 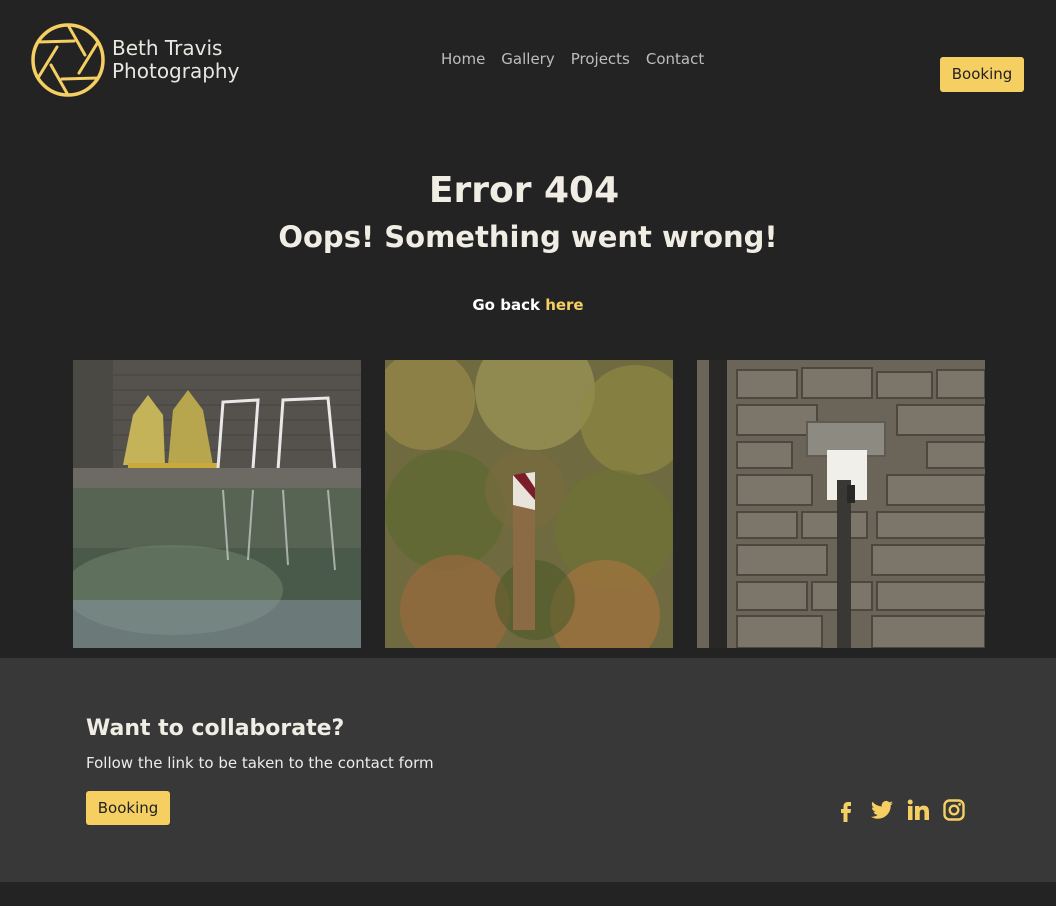 I want to click on forest-signpost-photo, so click(x=529, y=504).